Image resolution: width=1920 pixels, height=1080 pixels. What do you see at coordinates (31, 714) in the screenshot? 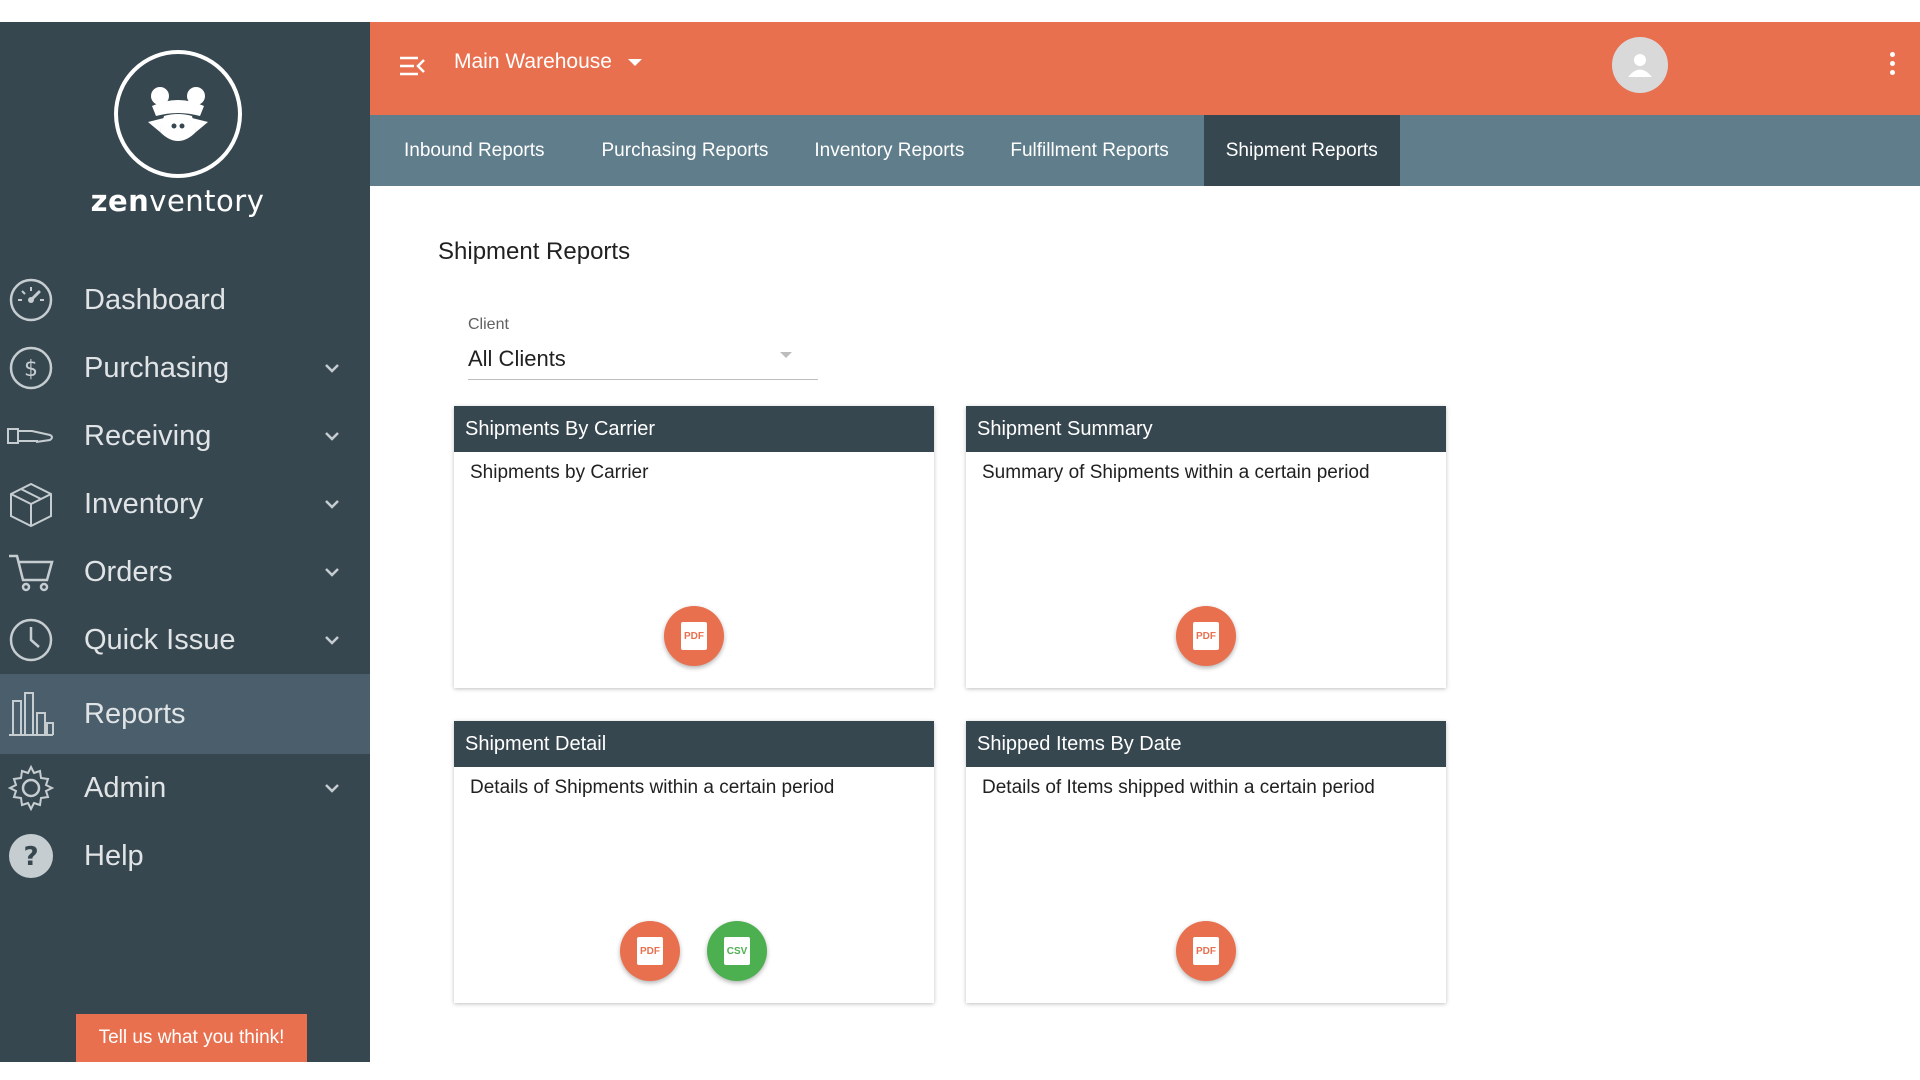
I see `bar-chart-icon` at bounding box center [31, 714].